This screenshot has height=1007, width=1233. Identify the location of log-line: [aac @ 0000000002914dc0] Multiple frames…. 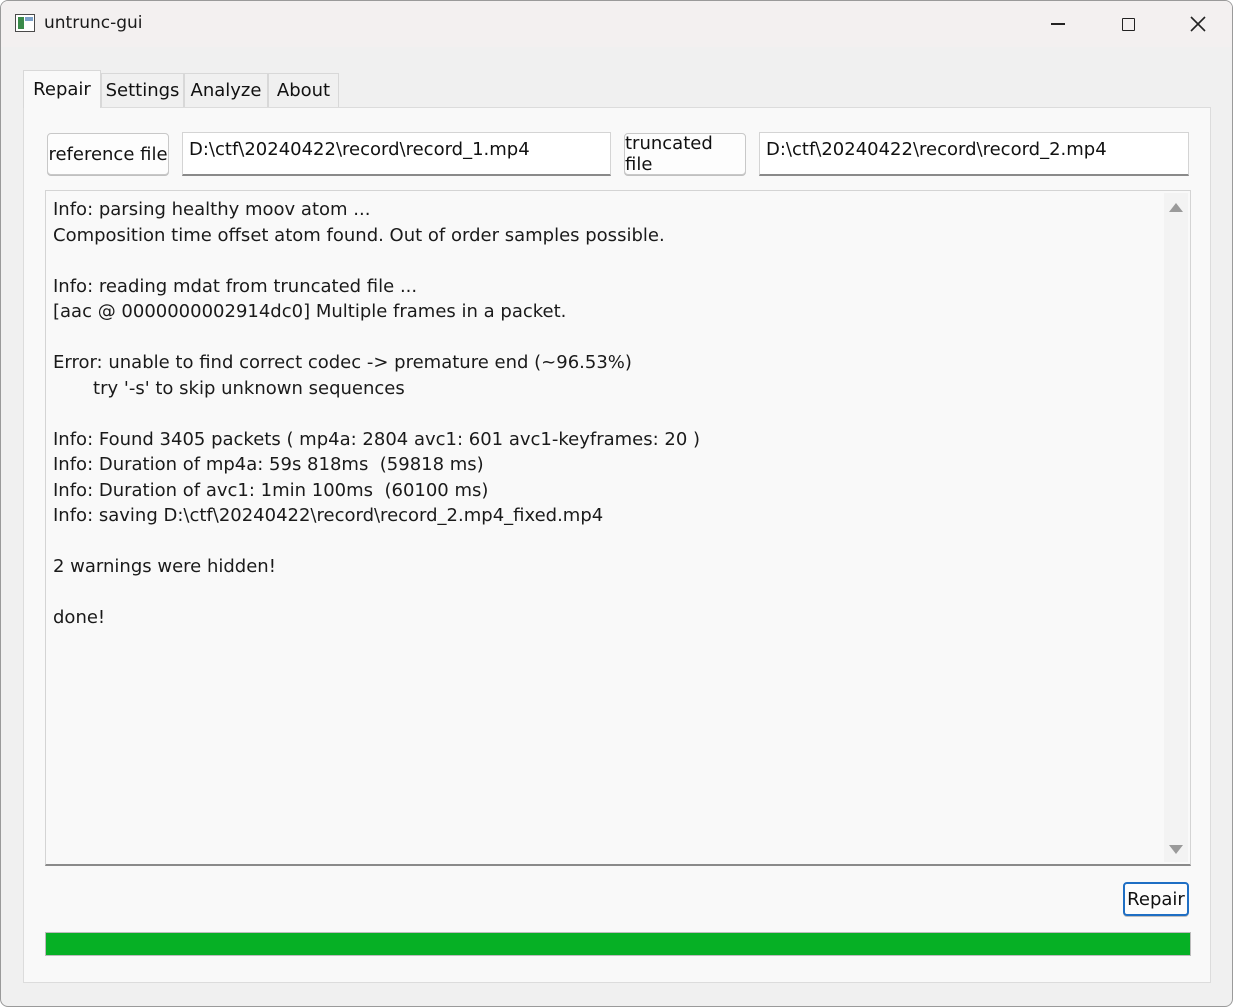
(310, 311).